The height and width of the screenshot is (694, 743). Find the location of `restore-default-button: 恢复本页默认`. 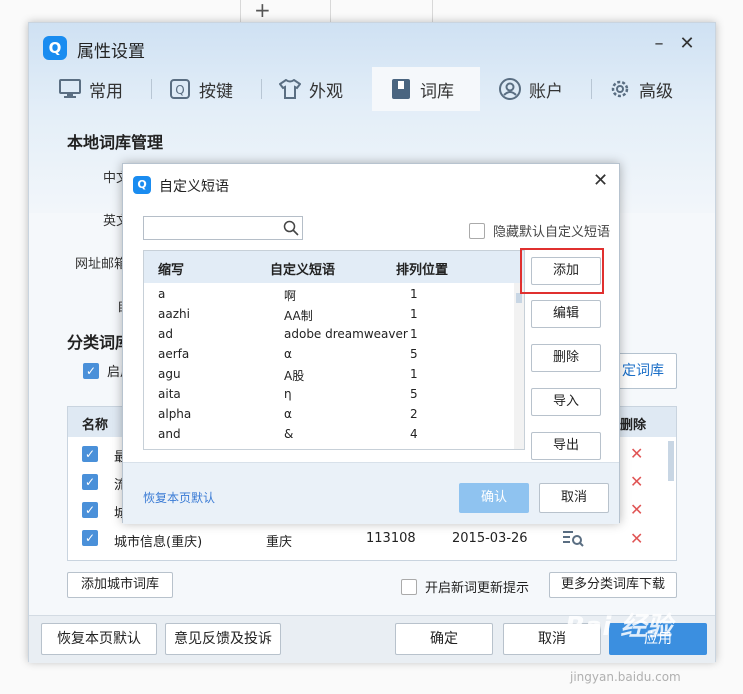

restore-default-button: 恢复本页默认 is located at coordinates (99, 639).